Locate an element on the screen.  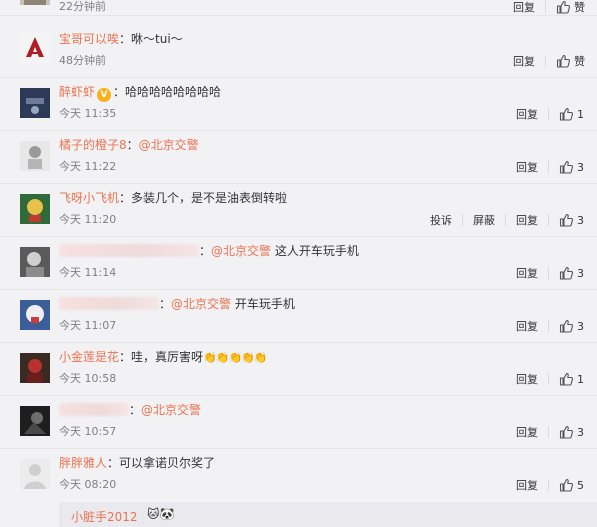
username-link: 宝哥可以唉 is located at coordinates (89, 39).